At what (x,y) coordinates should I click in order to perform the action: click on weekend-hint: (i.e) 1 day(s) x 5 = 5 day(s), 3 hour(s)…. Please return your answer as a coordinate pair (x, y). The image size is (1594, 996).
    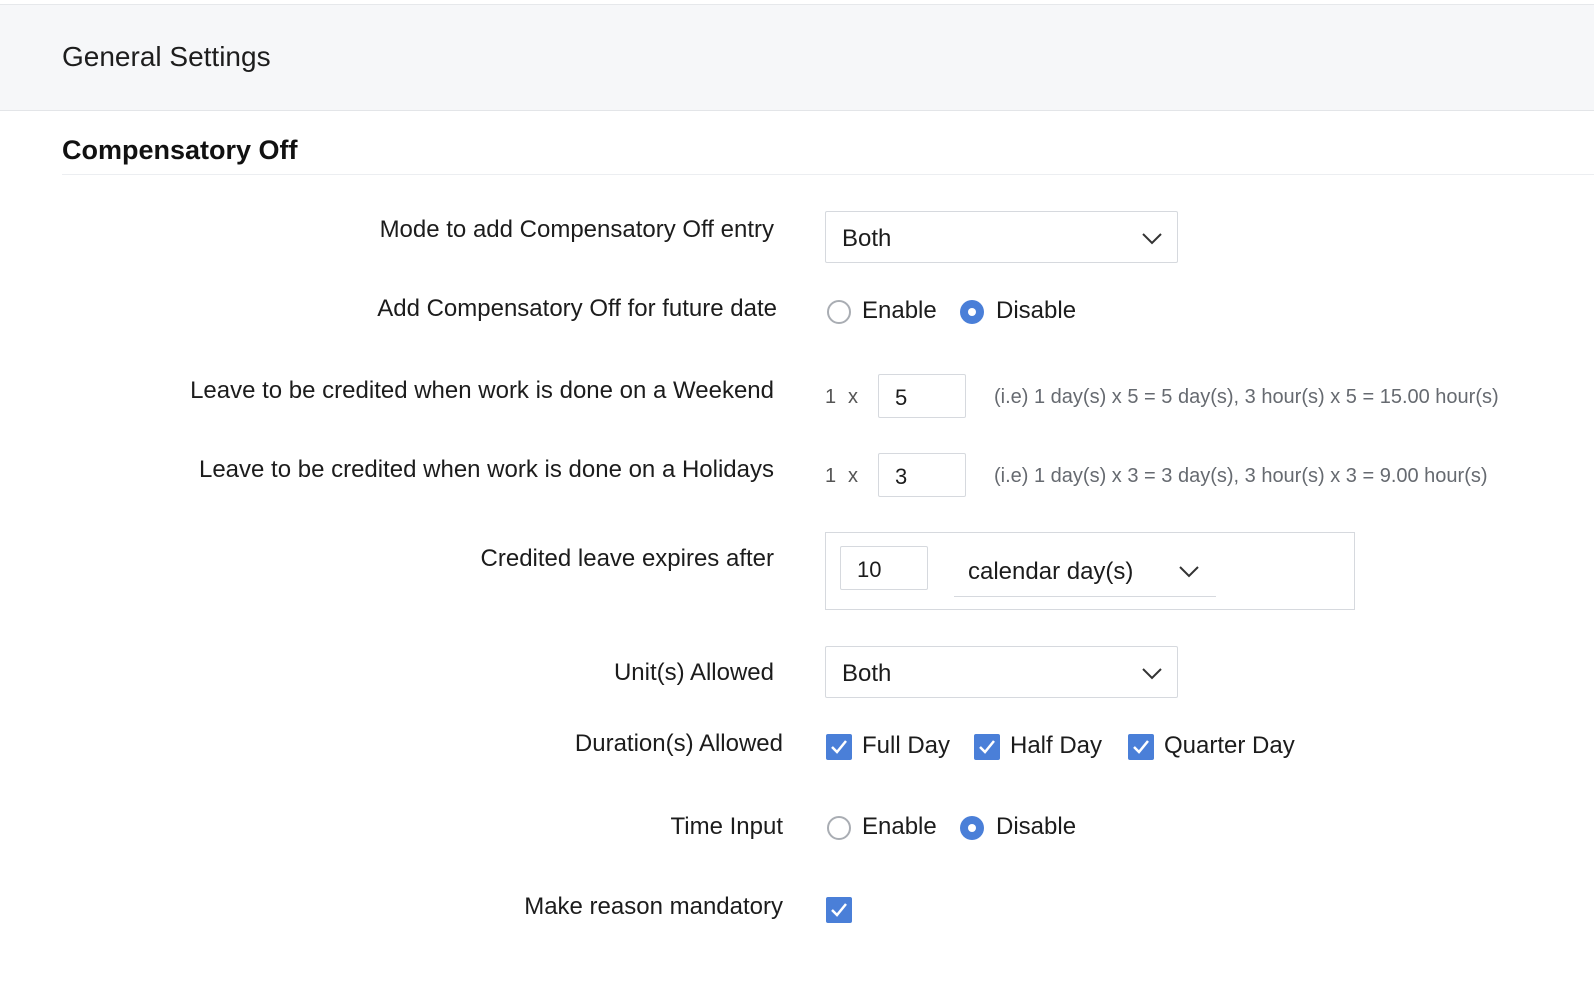
    Looking at the image, I should click on (1246, 397).